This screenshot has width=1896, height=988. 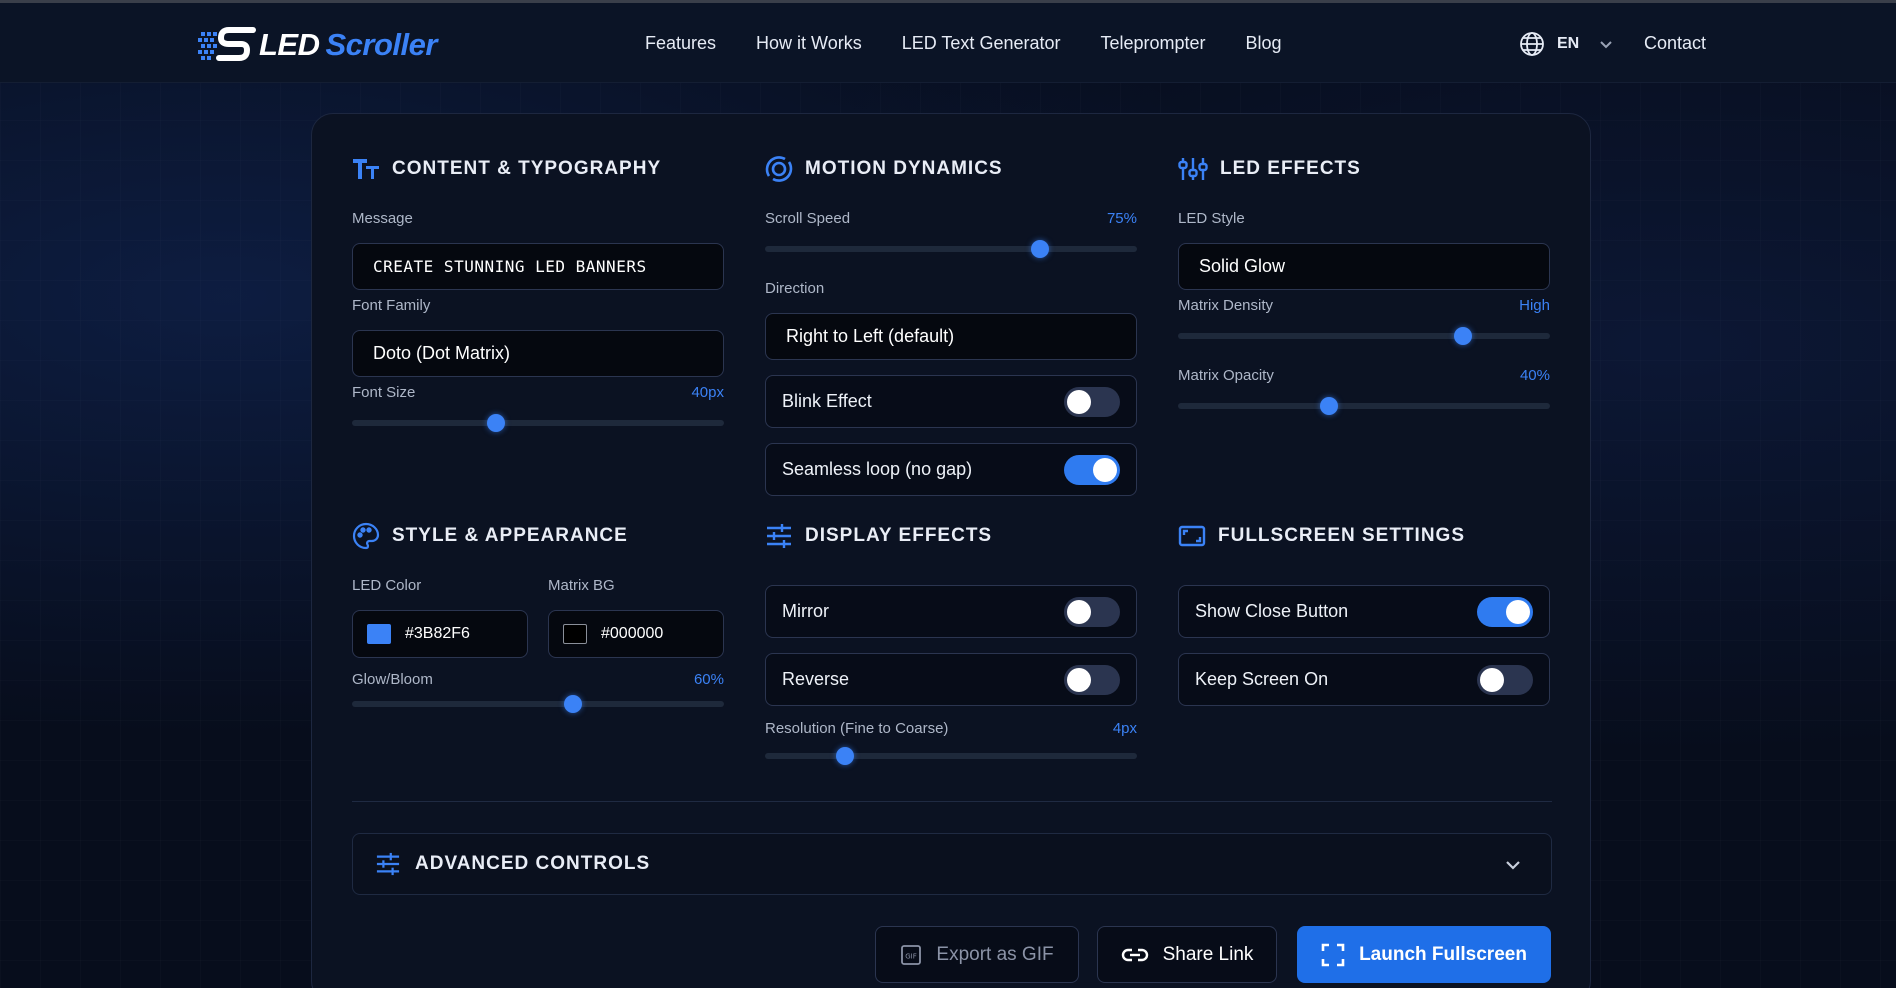 I want to click on glow-value: 60%, so click(x=708, y=679).